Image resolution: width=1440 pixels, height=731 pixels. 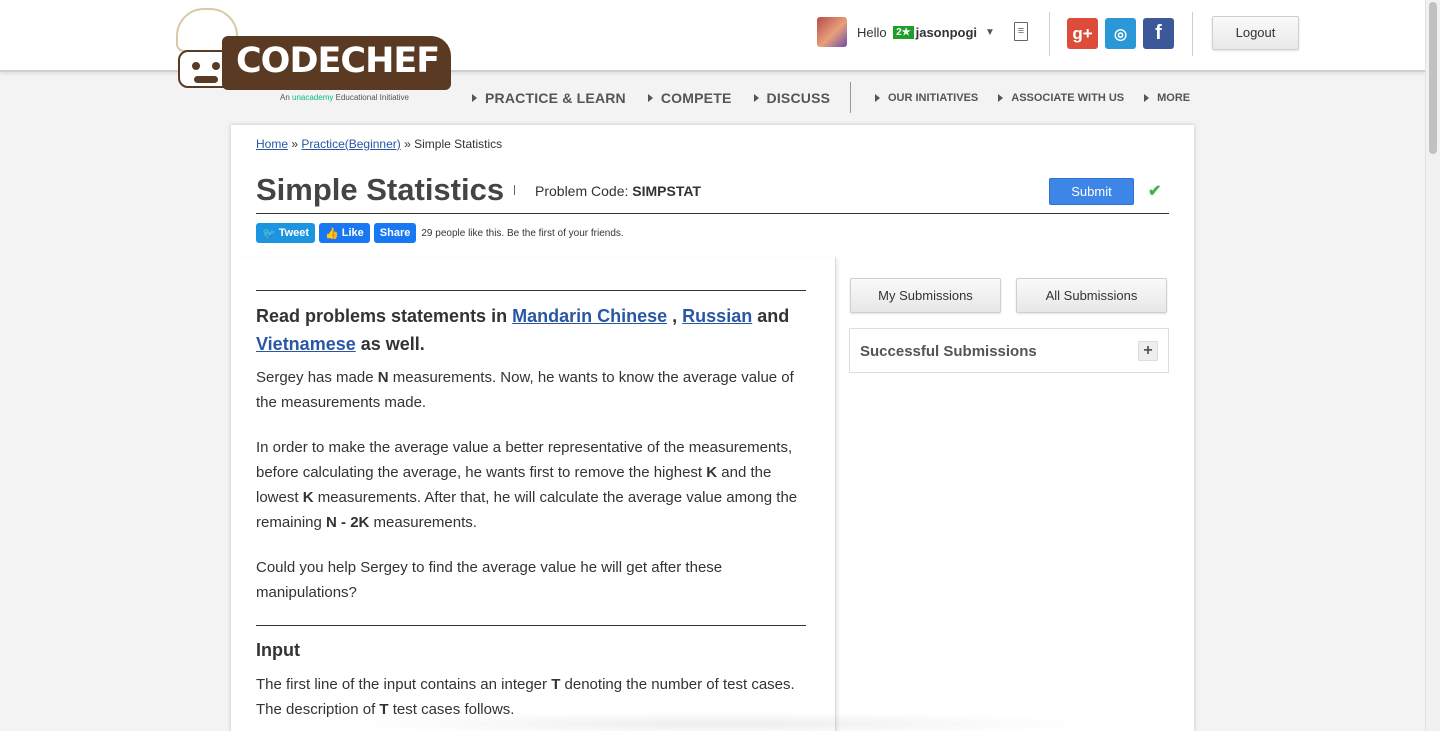 I want to click on title-divider, so click(x=514, y=190).